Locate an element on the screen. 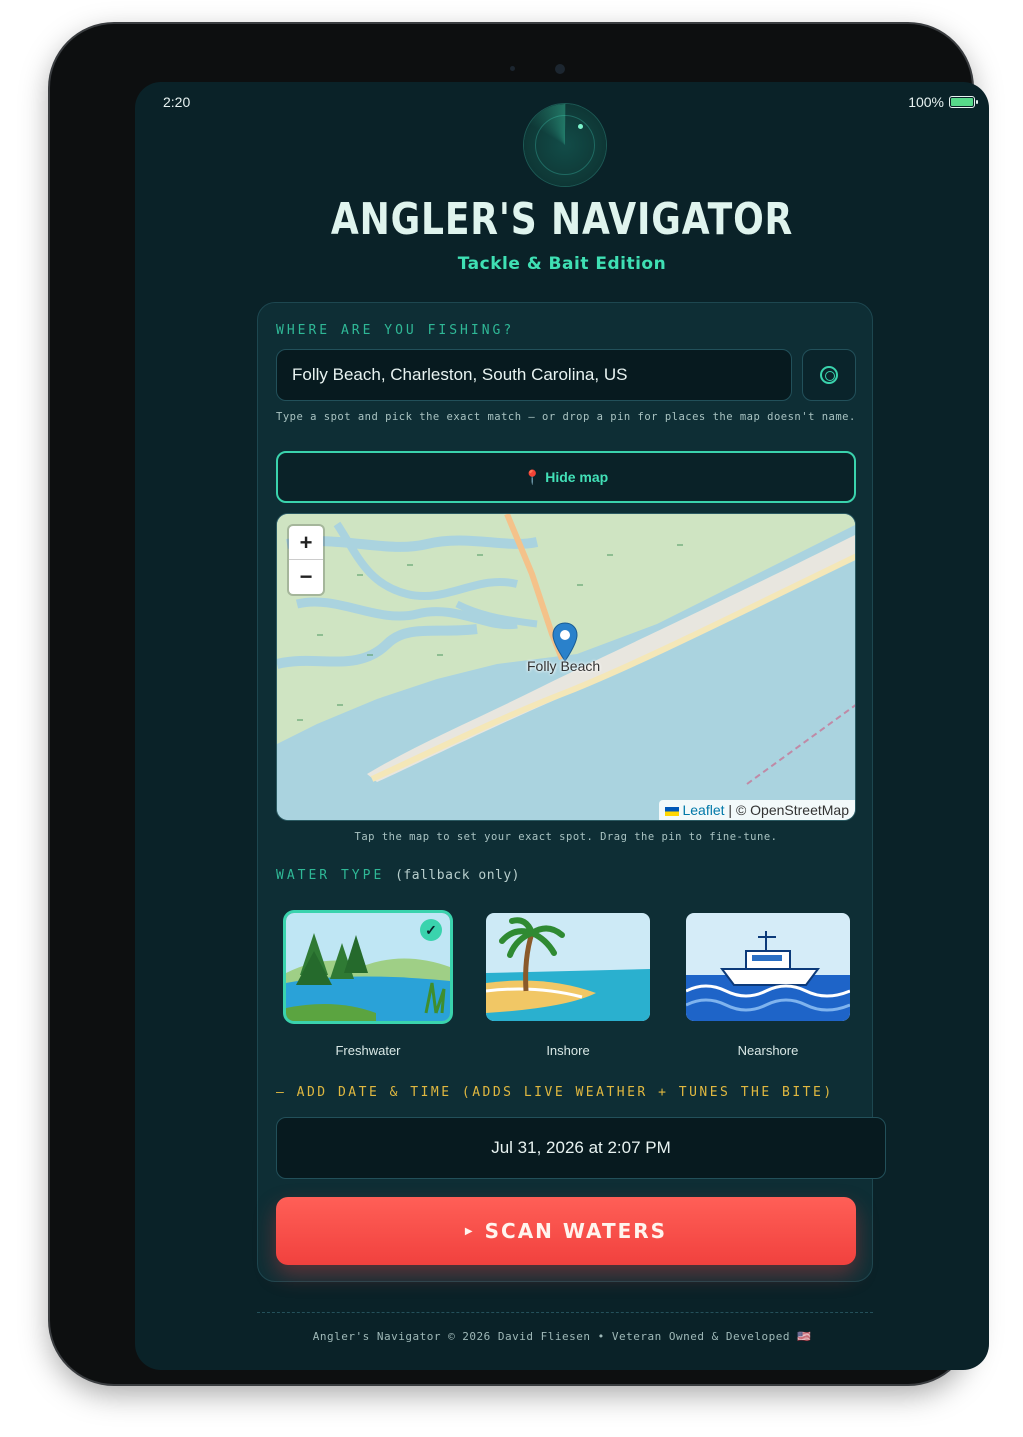  water-type-title: WATER TYPE is located at coordinates (330, 875).